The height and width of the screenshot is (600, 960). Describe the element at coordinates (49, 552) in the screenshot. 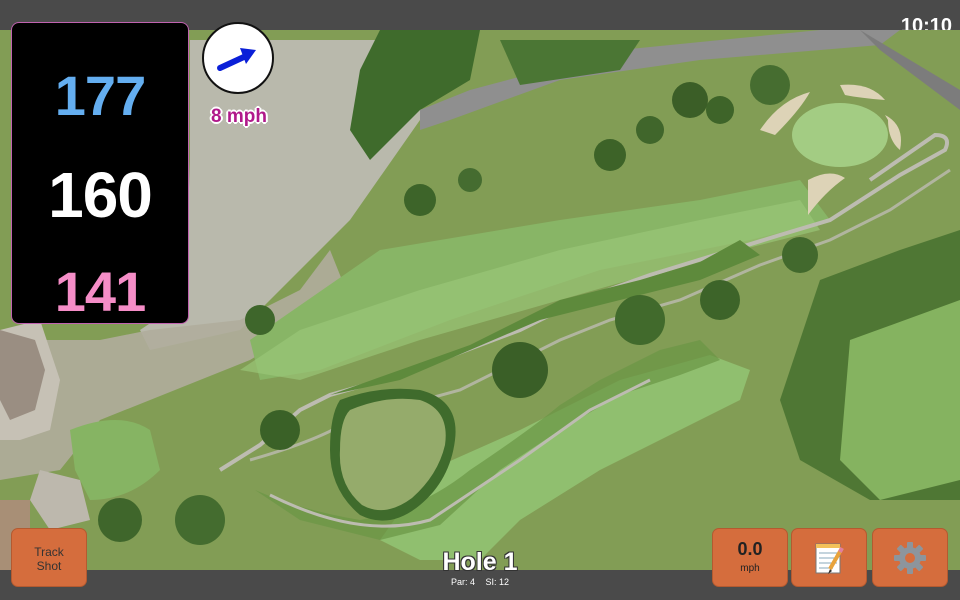

I see `track-shot-label-line1: Track` at that location.